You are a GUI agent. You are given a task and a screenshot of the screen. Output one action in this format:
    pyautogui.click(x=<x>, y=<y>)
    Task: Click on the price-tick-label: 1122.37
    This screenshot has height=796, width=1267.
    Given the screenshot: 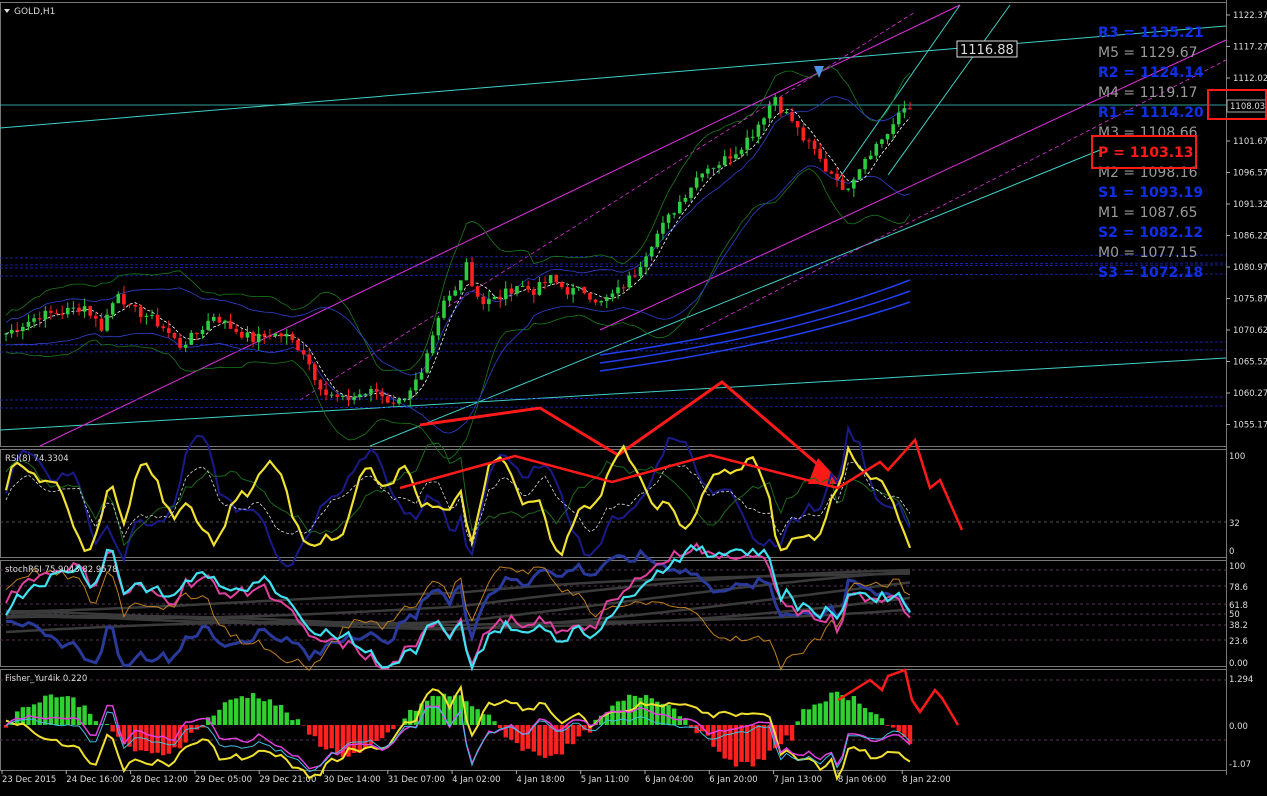 What is the action you would take?
    pyautogui.click(x=1250, y=16)
    